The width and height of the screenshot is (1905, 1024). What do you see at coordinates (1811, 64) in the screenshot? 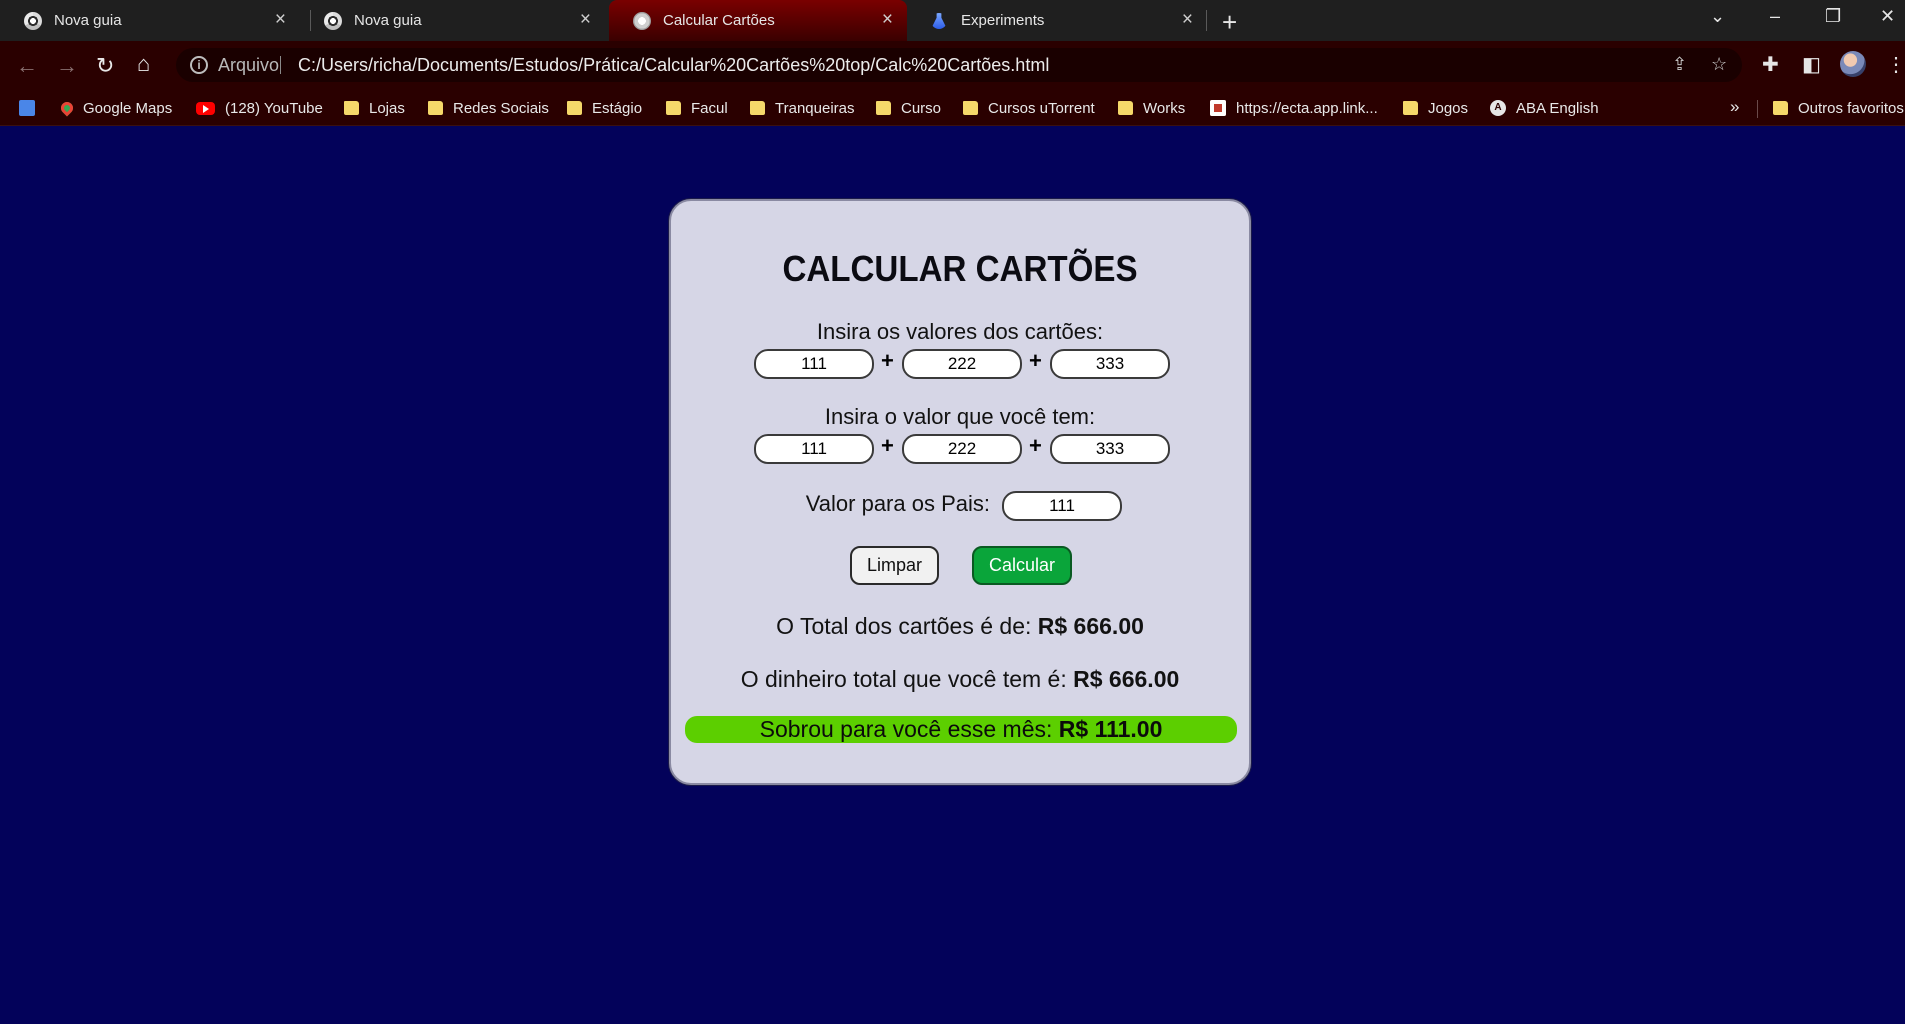
I see `side-panel-icon: ◧` at bounding box center [1811, 64].